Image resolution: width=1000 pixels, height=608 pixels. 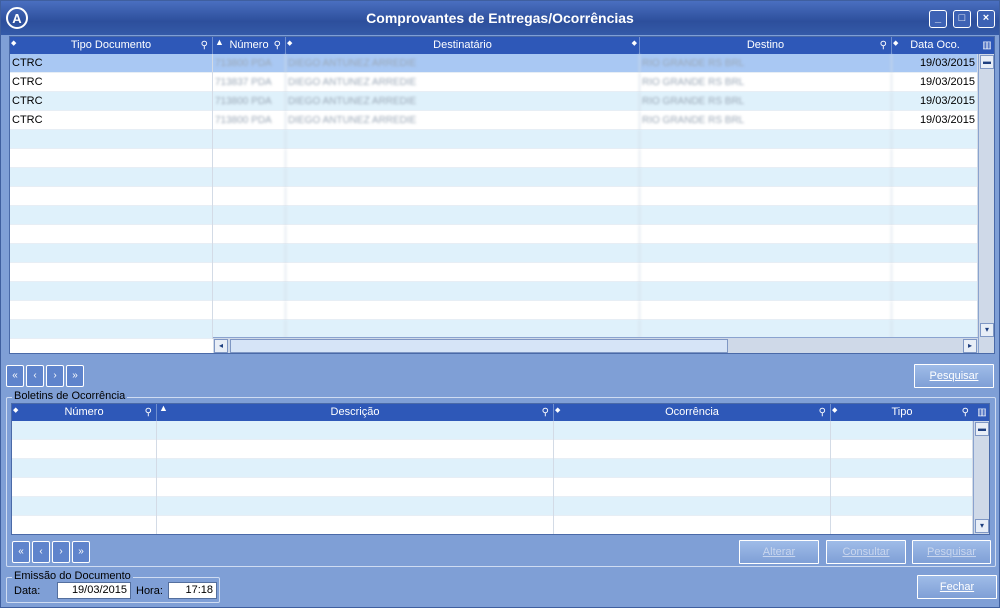 I want to click on fechar-button: Fechar, so click(x=957, y=587).